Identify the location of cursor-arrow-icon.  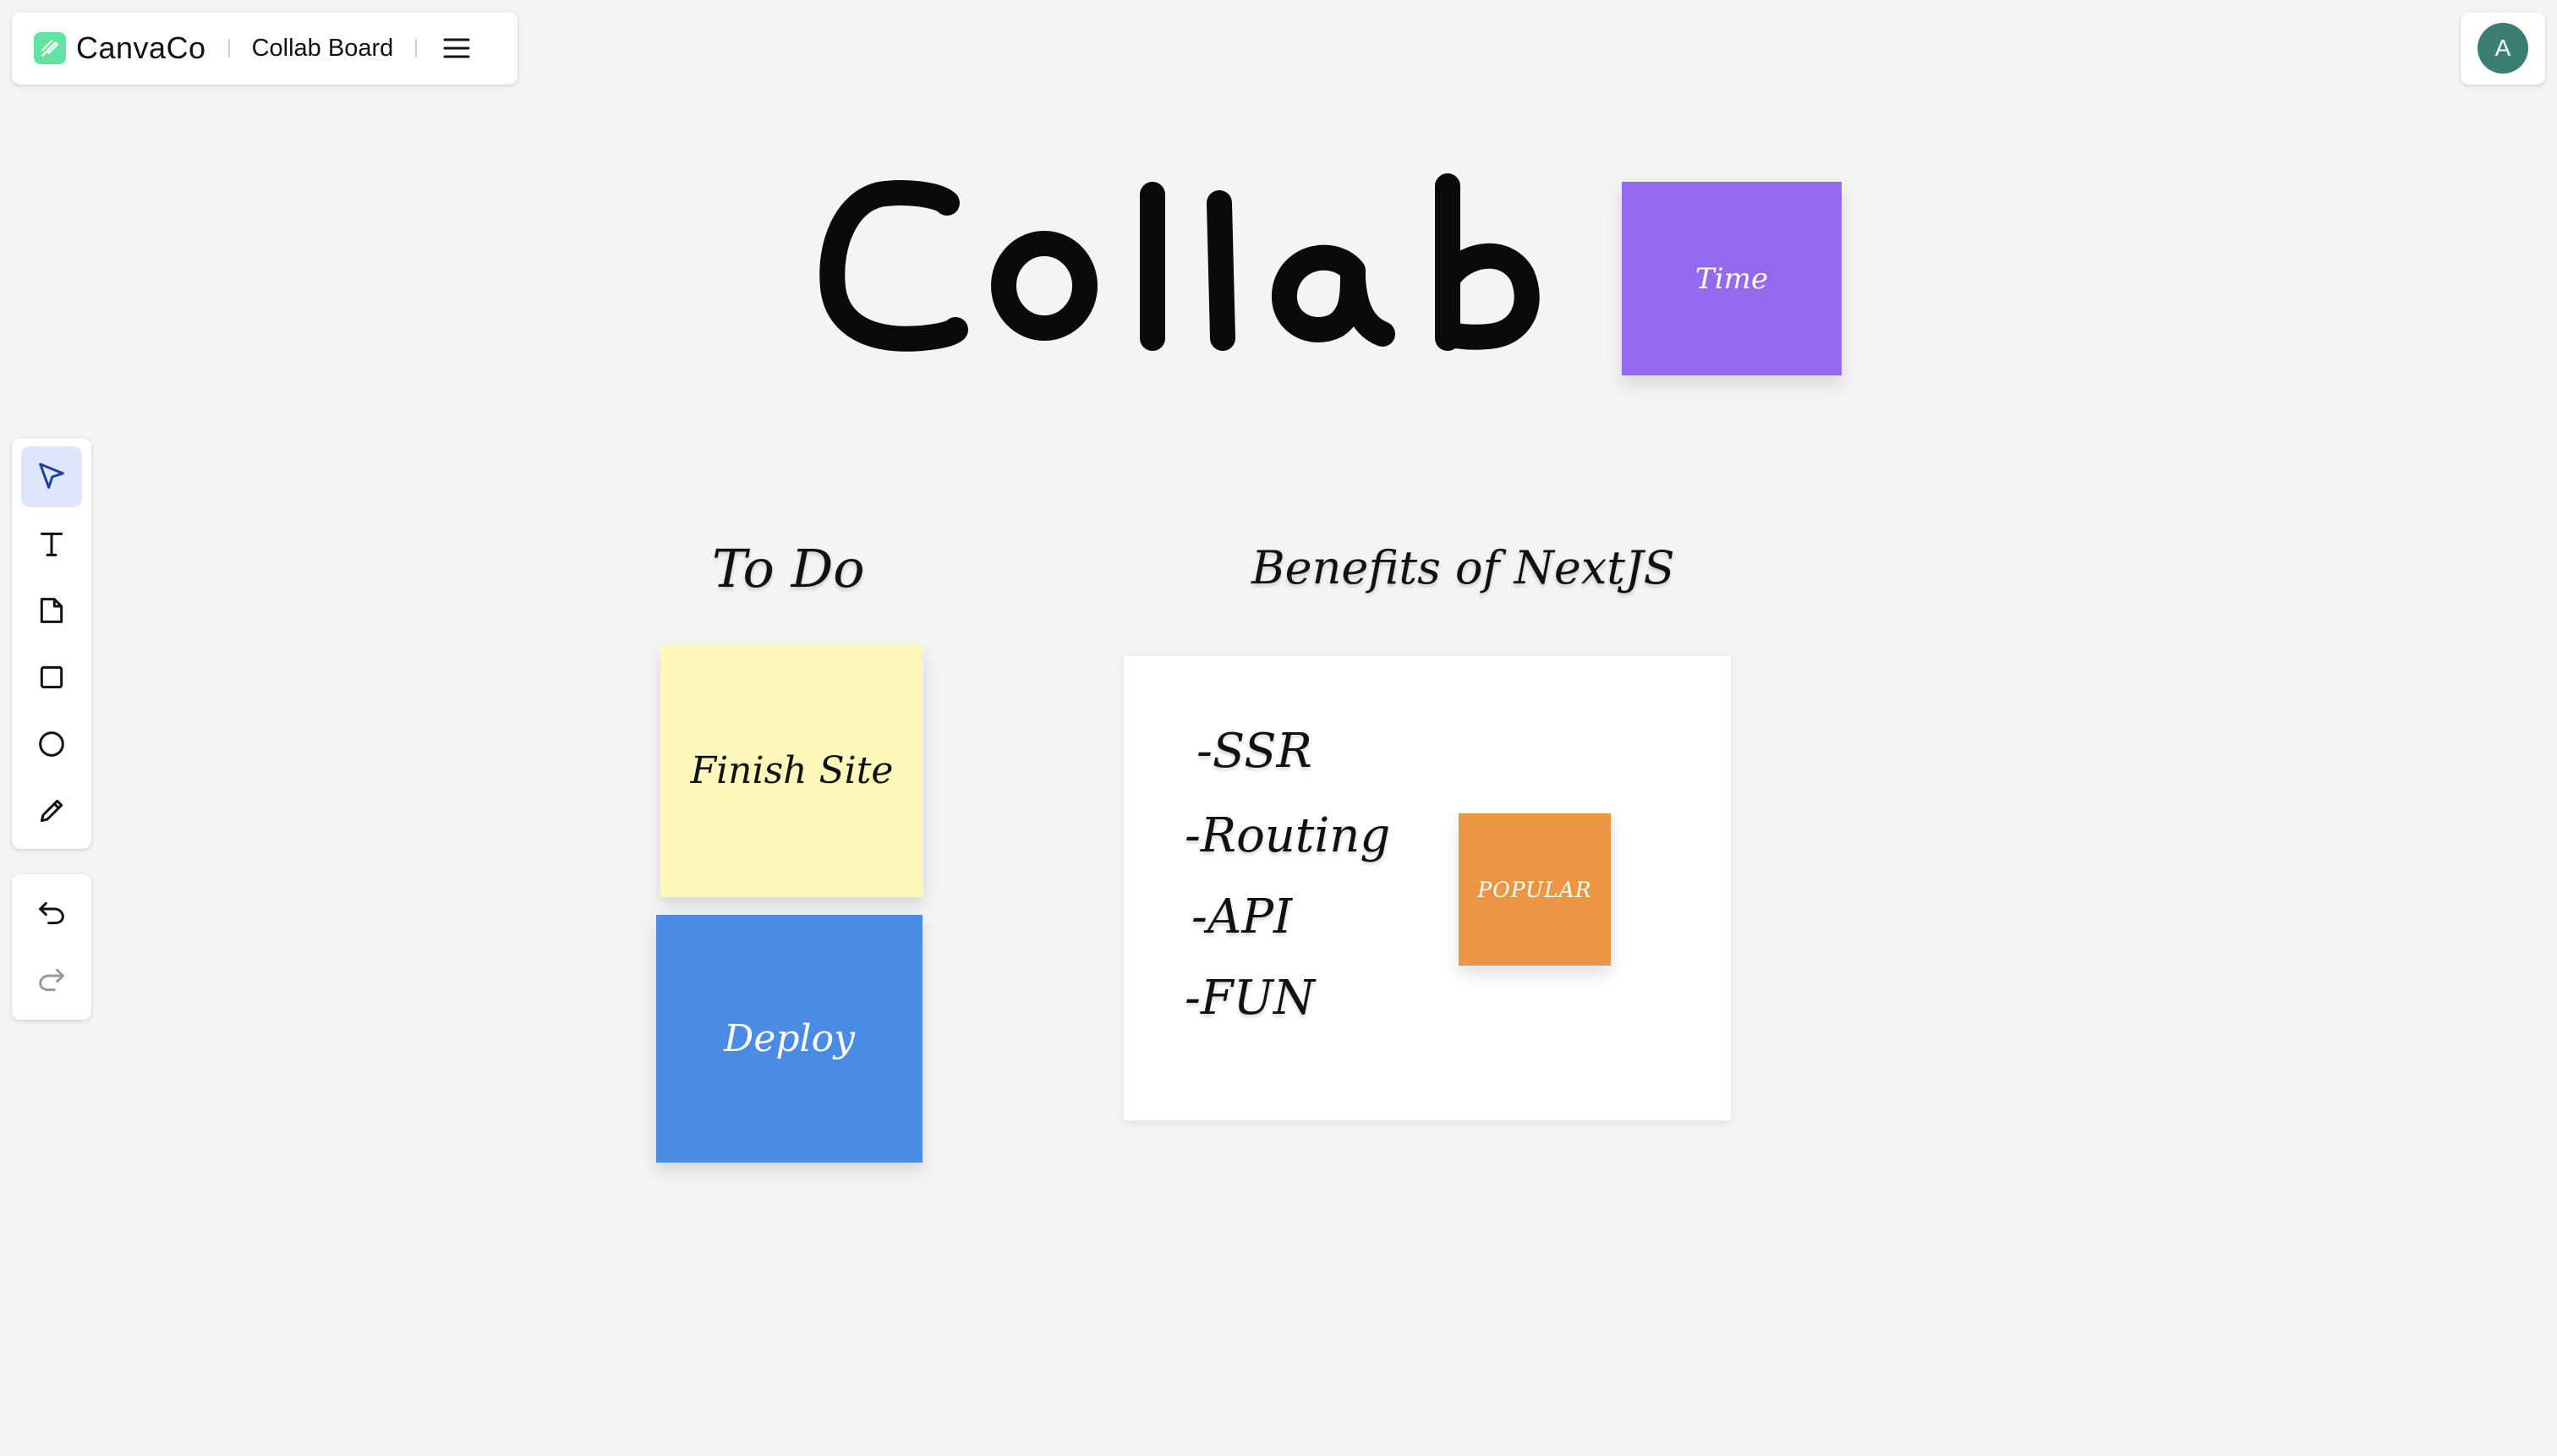
(51, 476).